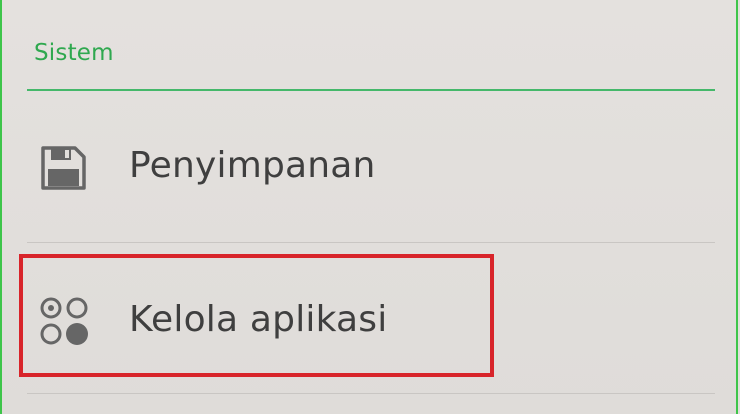 The image size is (740, 414). I want to click on section-header-sistem: Sistem, so click(74, 53).